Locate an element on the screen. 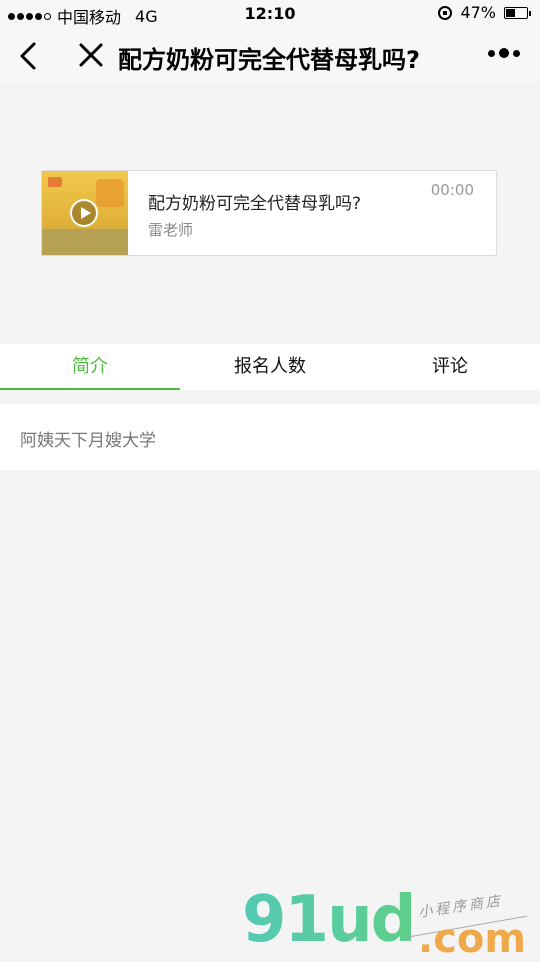 This screenshot has width=540, height=962. lesson-title: 配方奶粉可完全代替母乳吗? is located at coordinates (255, 204).